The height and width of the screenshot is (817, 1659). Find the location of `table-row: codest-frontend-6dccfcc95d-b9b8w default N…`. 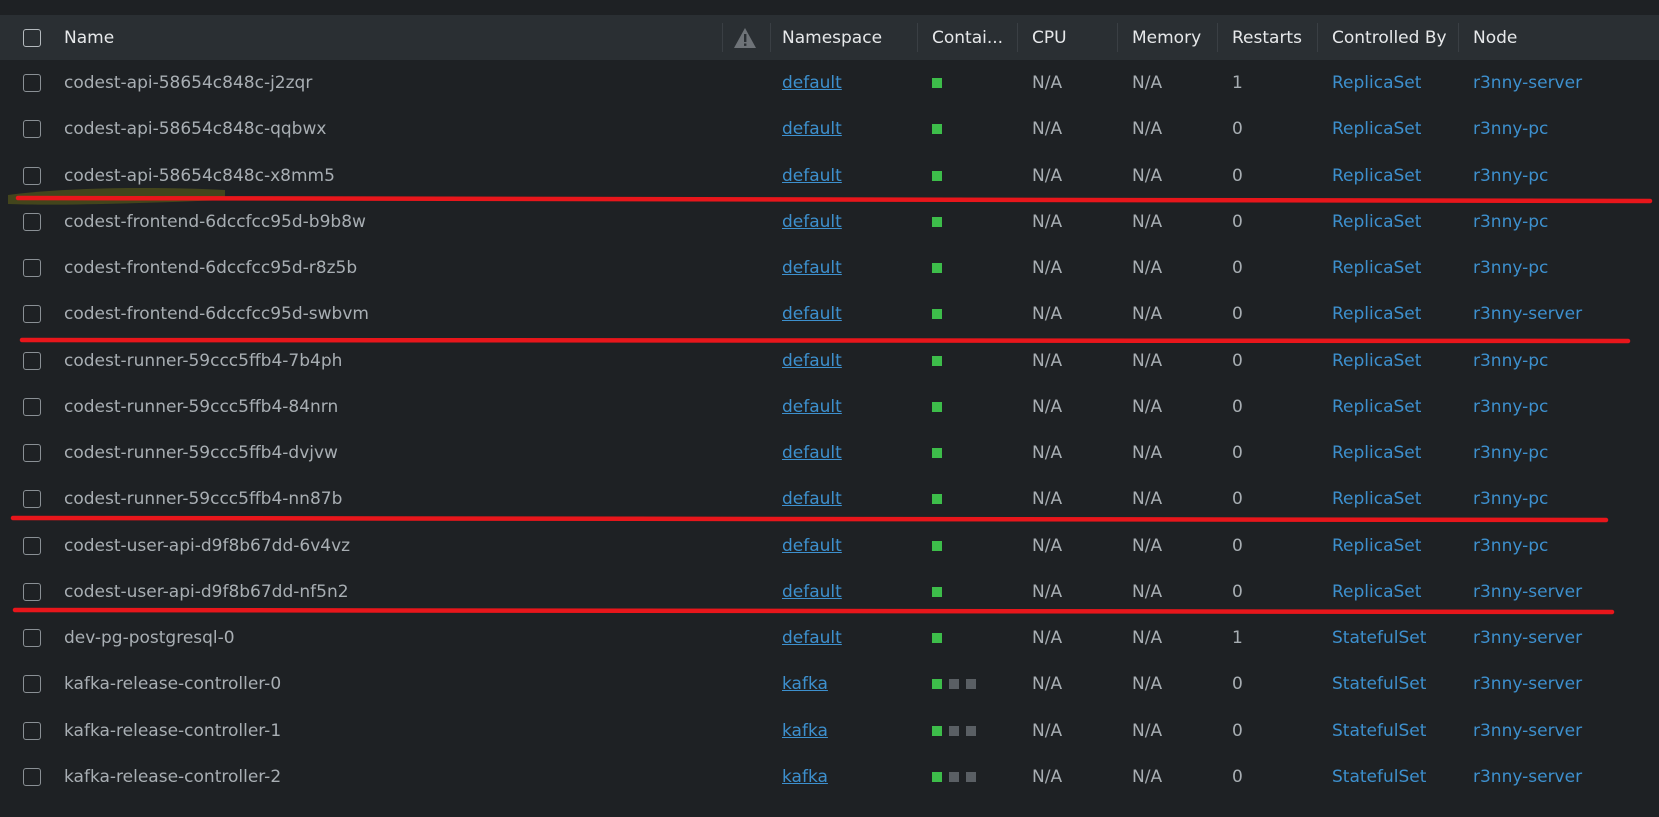

table-row: codest-frontend-6dccfcc95d-b9b8w default N… is located at coordinates (829, 222).